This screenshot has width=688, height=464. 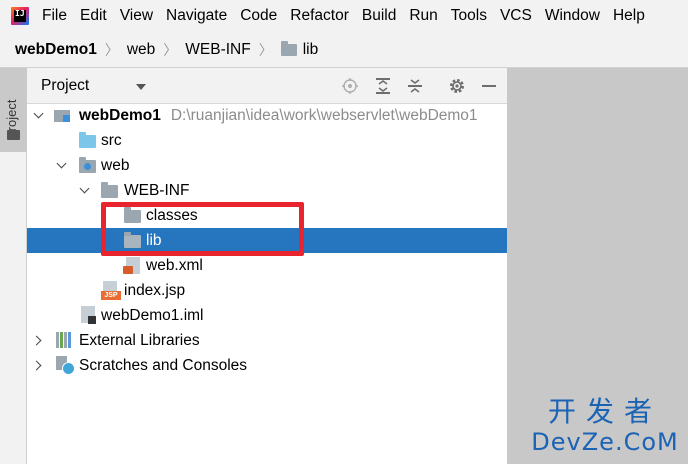 What do you see at coordinates (267, 290) in the screenshot?
I see `tree-item-index-jsp: JSP index.jsp` at bounding box center [267, 290].